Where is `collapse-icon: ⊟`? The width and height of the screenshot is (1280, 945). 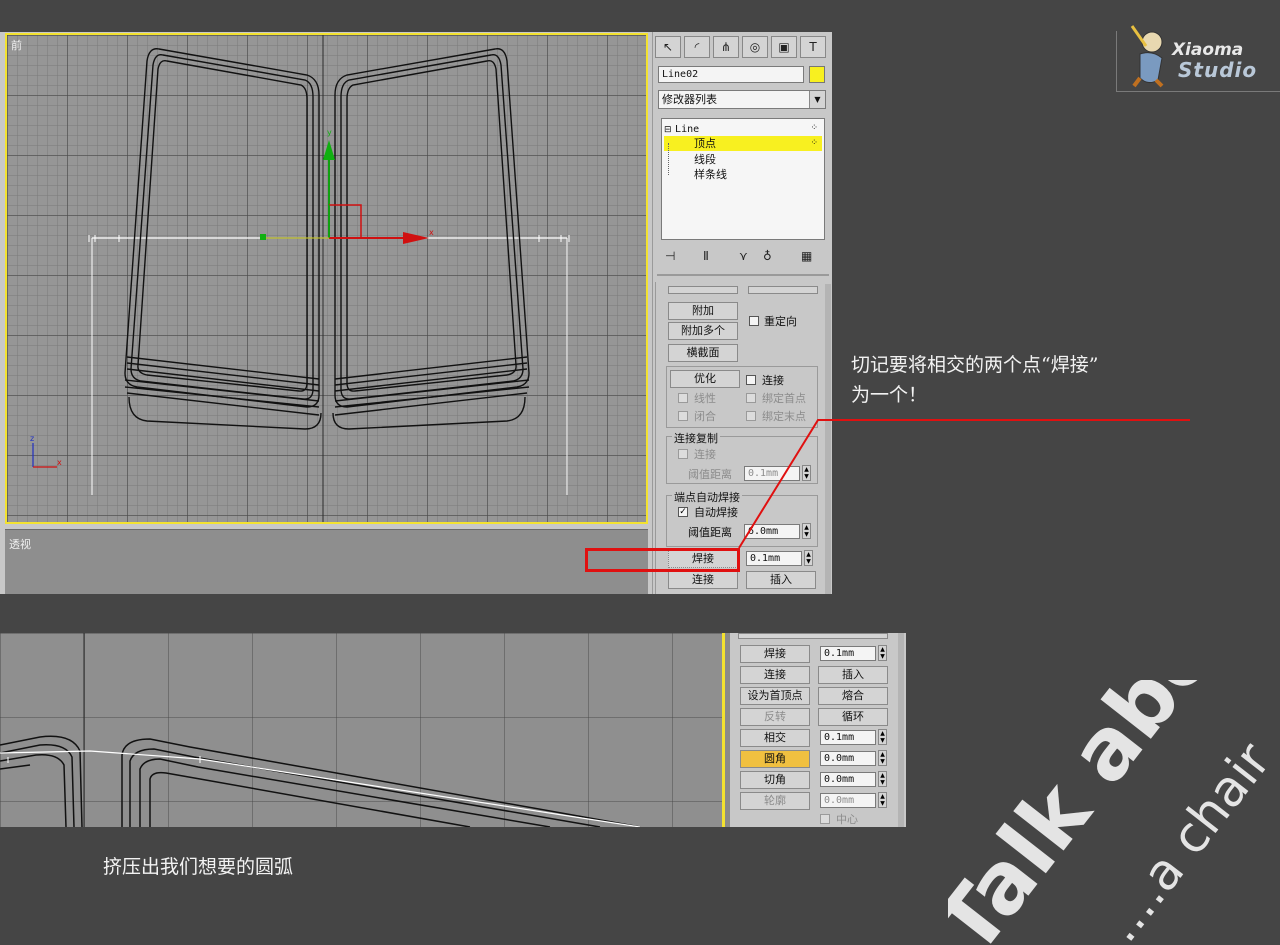
collapse-icon: ⊟ is located at coordinates (668, 130).